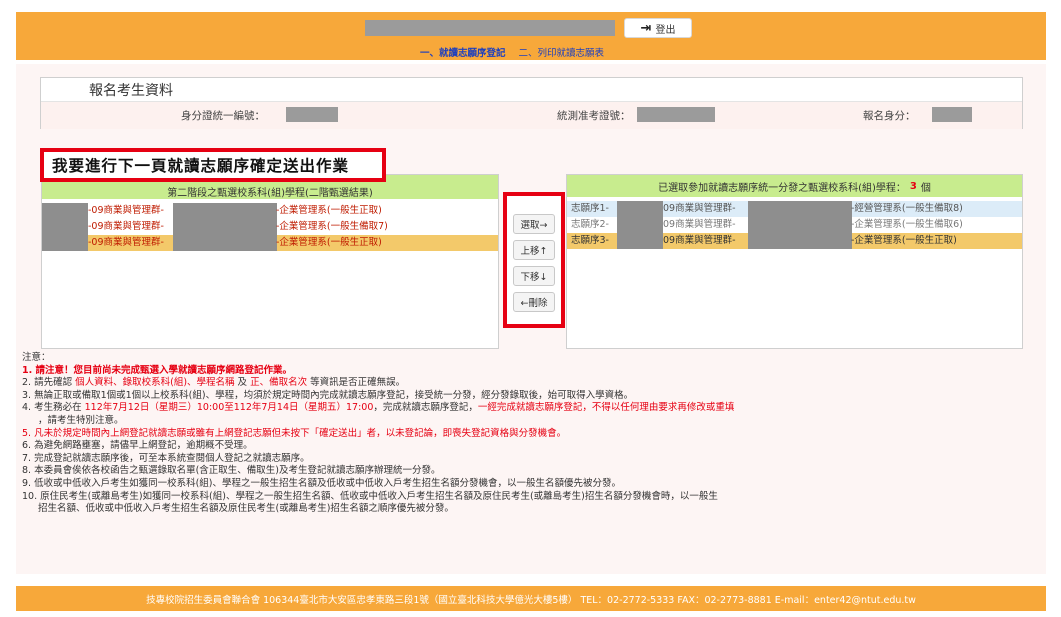  What do you see at coordinates (490, 28) in the screenshot?
I see `redacted-name` at bounding box center [490, 28].